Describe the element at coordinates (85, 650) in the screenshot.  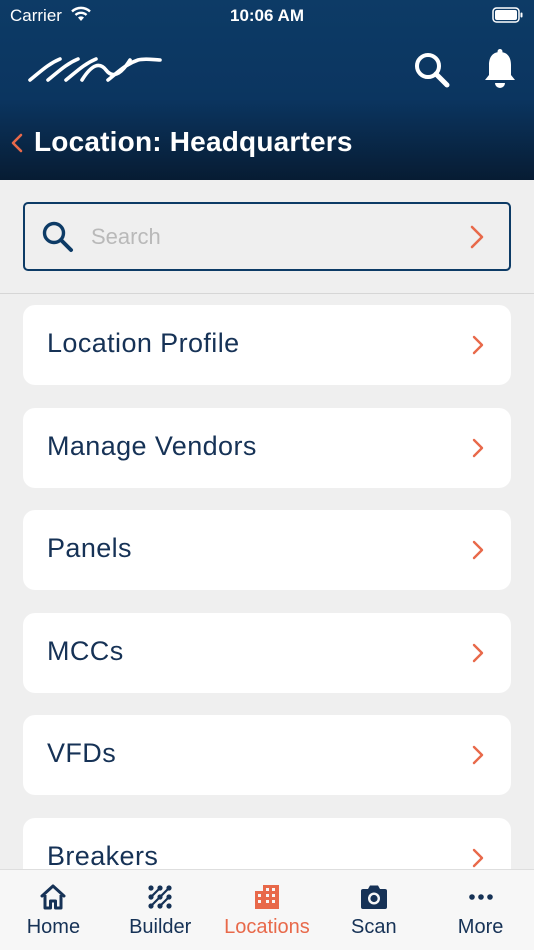
I see `list-item-label: MCCs` at that location.